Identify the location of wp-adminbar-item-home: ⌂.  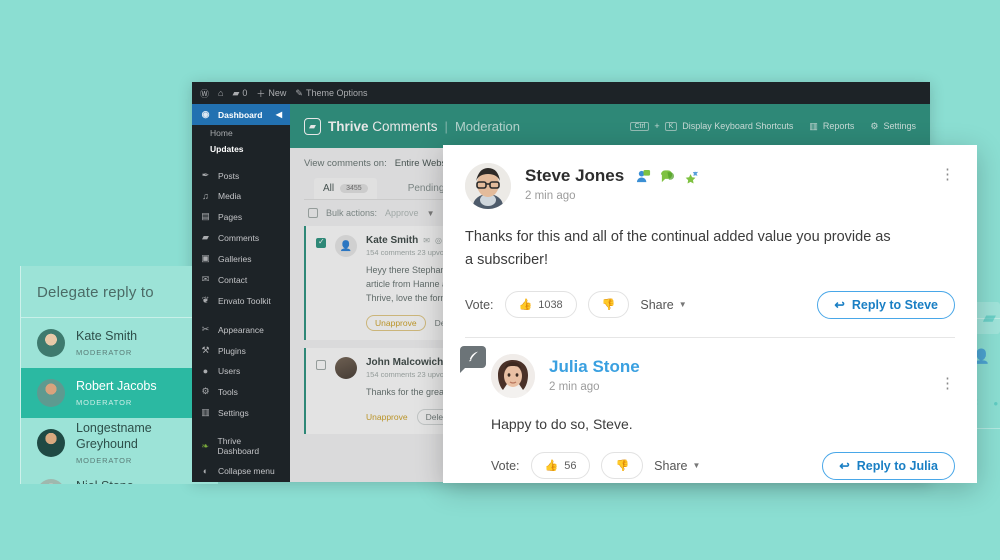
(220, 93).